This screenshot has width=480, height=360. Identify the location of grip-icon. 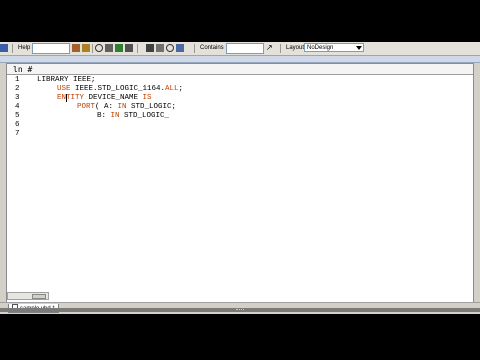
(240, 310).